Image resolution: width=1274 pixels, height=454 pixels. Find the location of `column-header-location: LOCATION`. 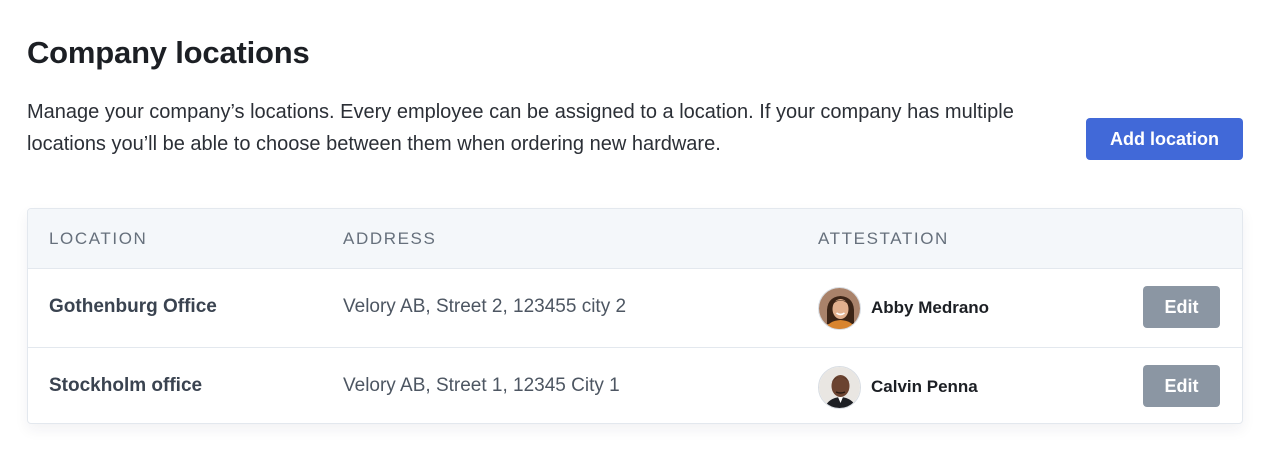

column-header-location: LOCATION is located at coordinates (98, 238).